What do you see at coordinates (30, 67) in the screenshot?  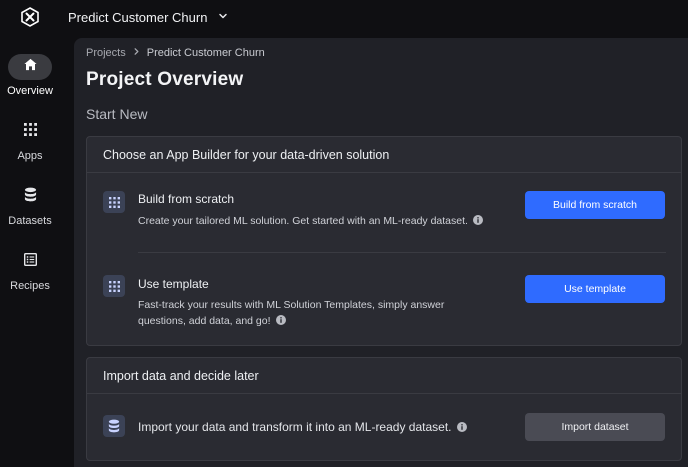 I see `home-icon` at bounding box center [30, 67].